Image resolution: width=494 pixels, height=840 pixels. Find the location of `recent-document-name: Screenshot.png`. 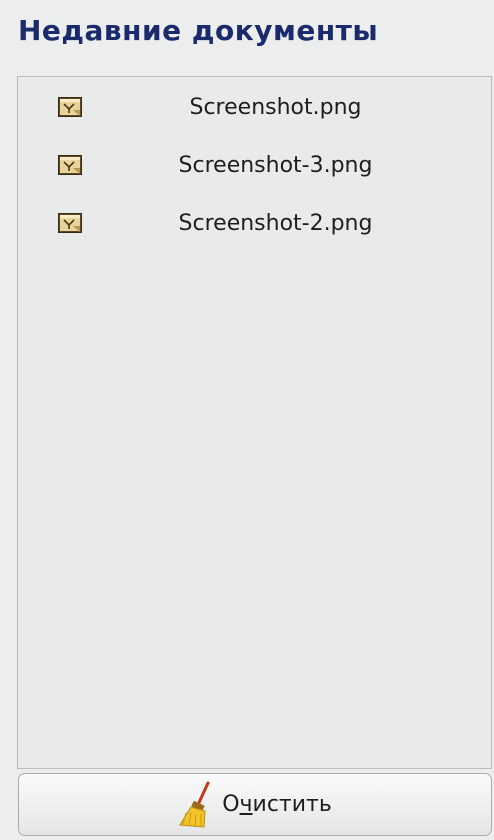

recent-document-name: Screenshot.png is located at coordinates (275, 107).